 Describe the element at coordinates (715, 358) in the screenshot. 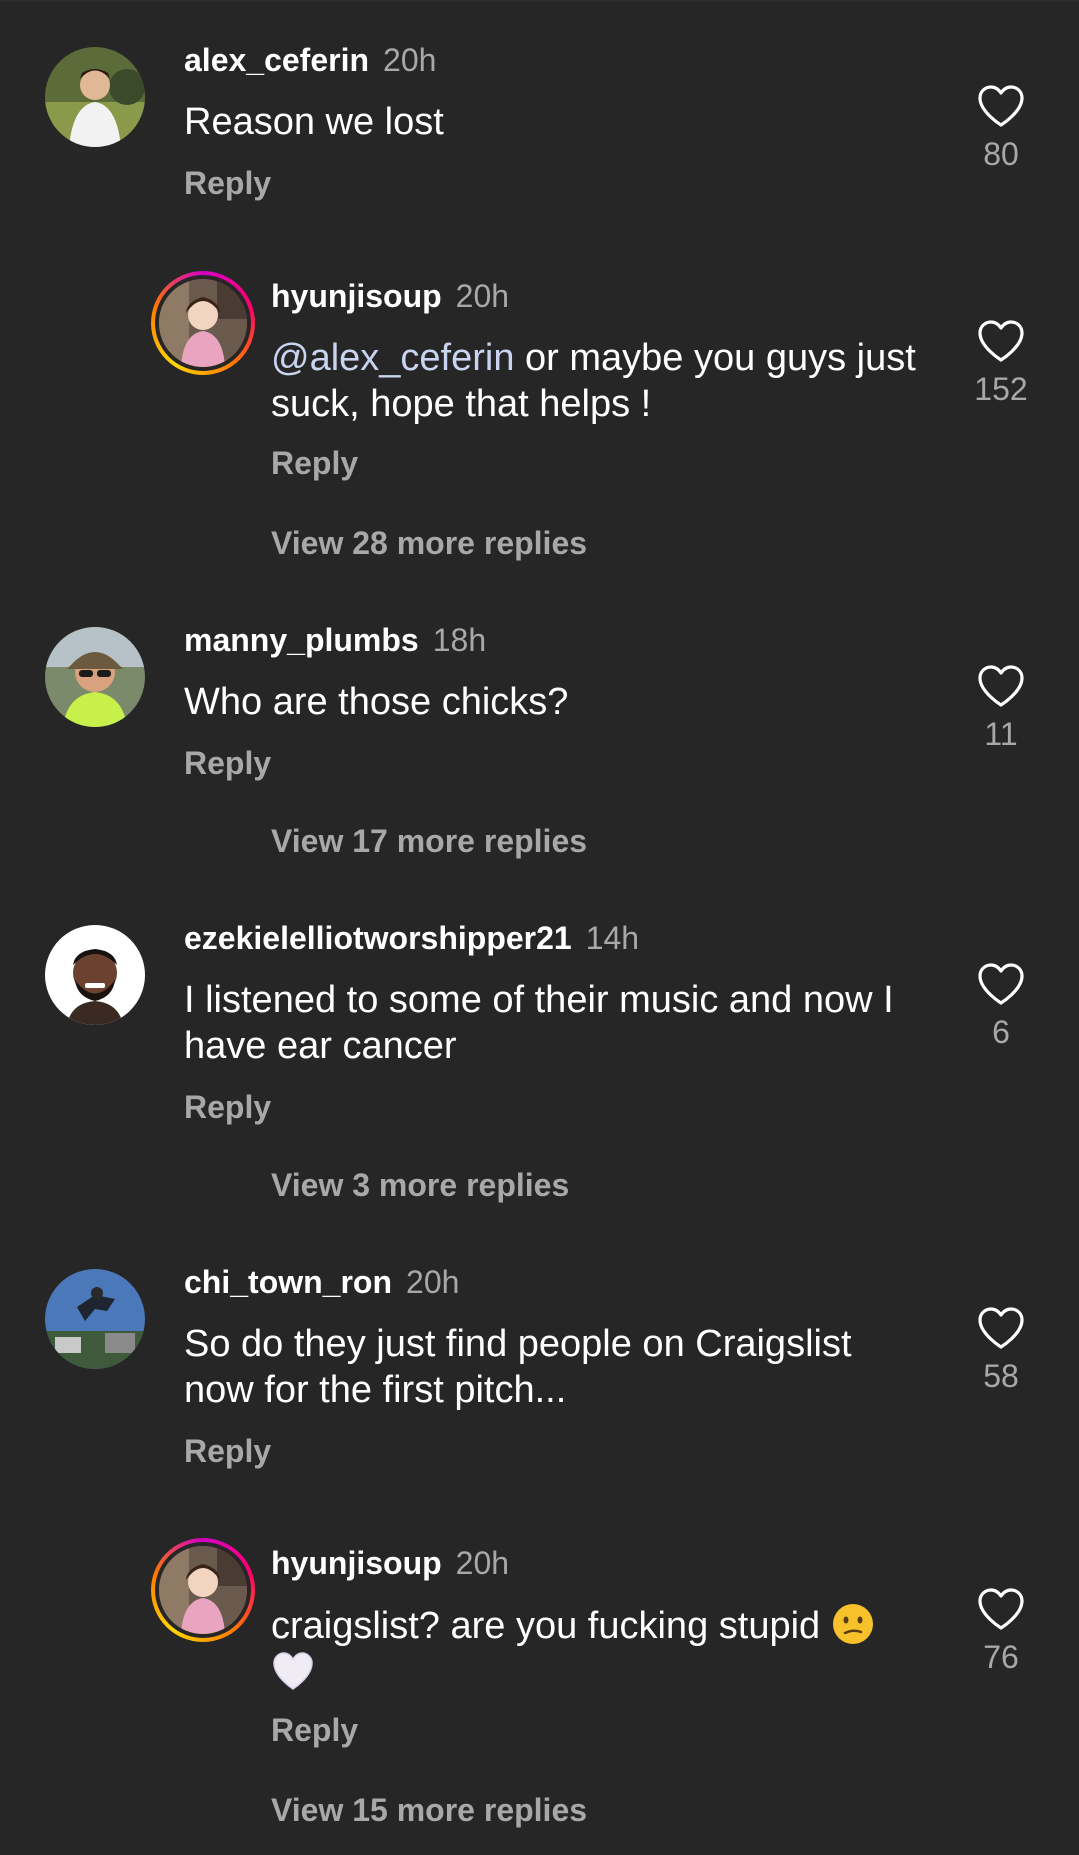

I see `comment-text-part: or maybe you guys just` at that location.